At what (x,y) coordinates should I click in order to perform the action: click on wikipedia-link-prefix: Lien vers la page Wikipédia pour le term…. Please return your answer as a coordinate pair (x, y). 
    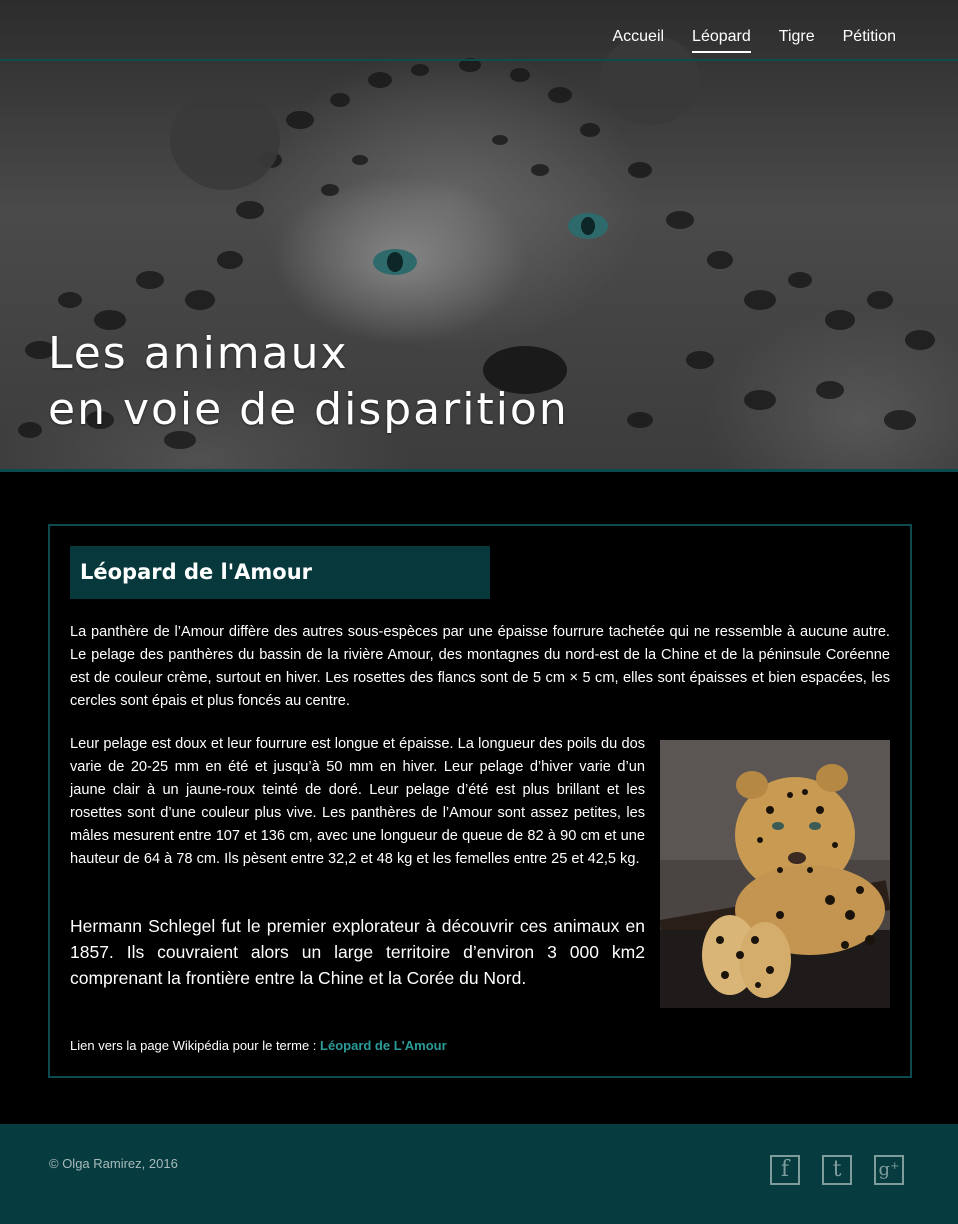
    Looking at the image, I should click on (193, 1045).